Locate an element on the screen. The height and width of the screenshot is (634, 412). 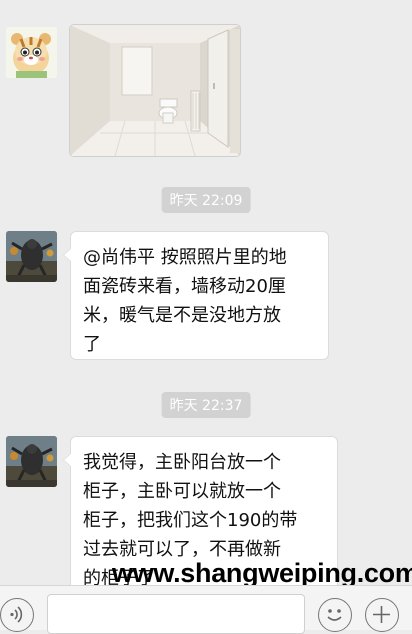
message-text-line: 柜子，把我们这个190的带 is located at coordinates (190, 520).